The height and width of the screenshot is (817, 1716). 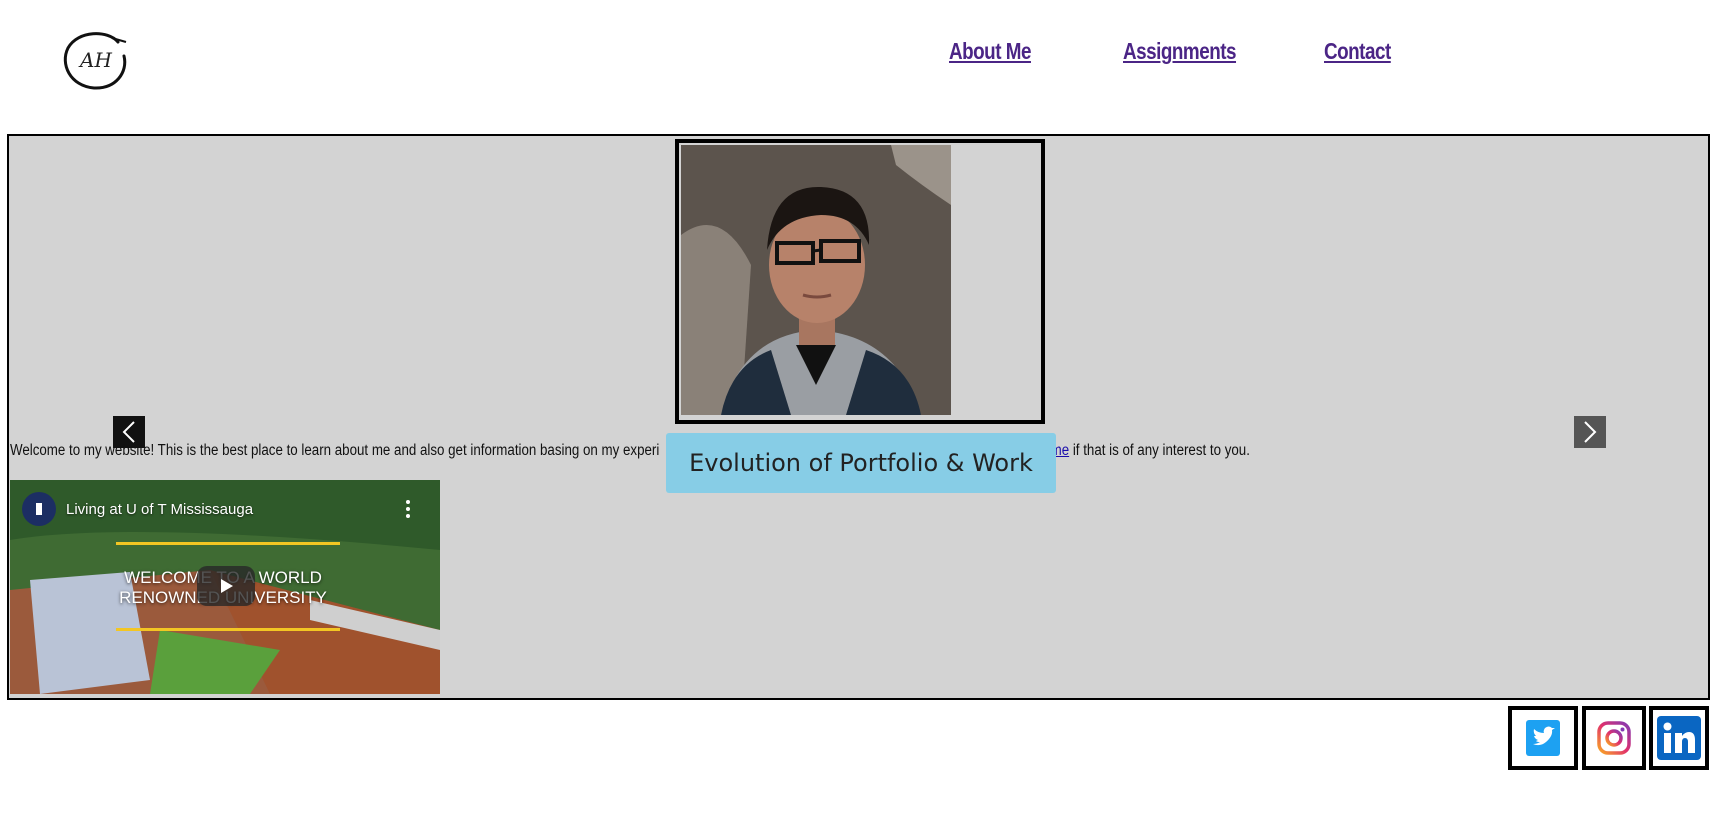 I want to click on video-play-button, so click(x=226, y=586).